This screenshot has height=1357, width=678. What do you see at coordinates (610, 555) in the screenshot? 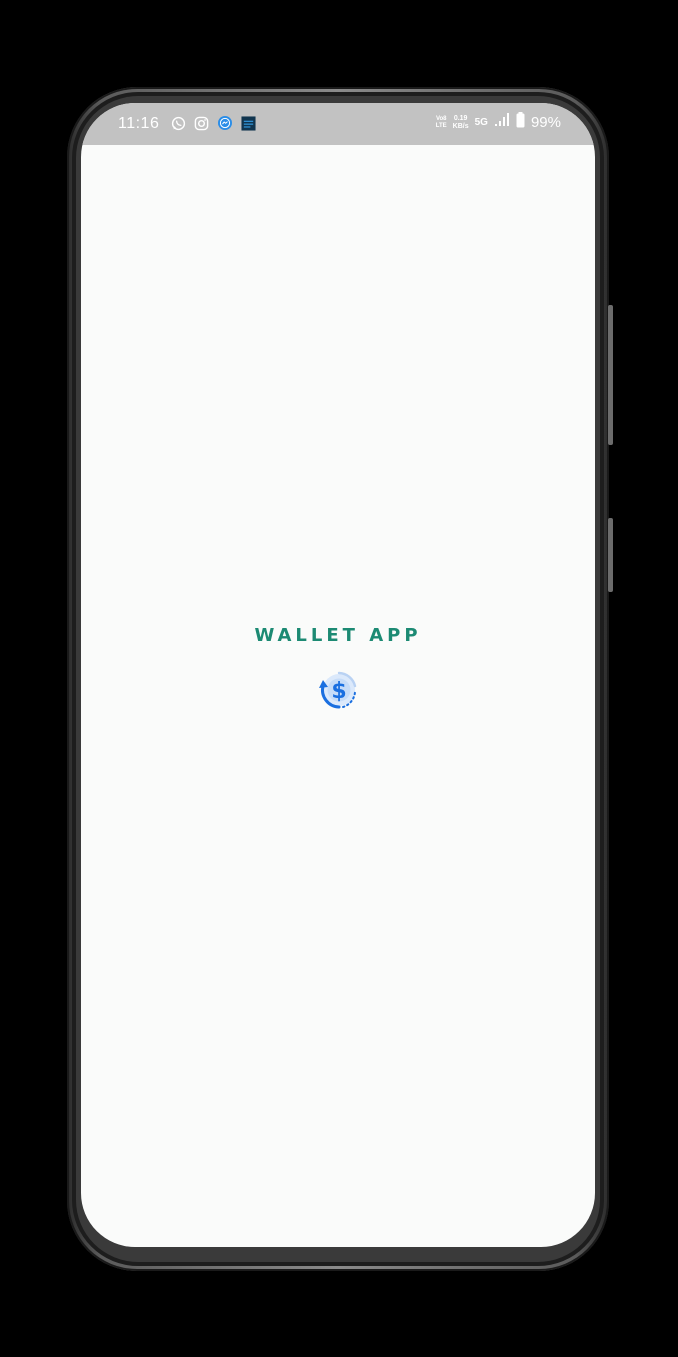
I see `power-button` at bounding box center [610, 555].